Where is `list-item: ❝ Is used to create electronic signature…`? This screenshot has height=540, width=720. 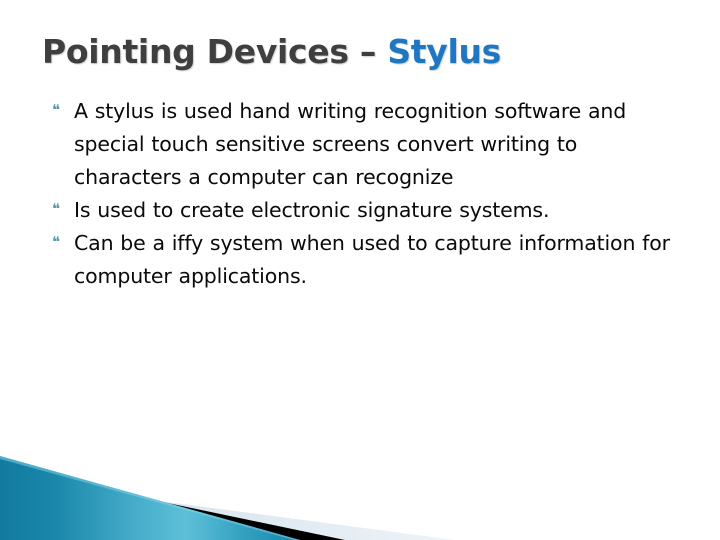 list-item: ❝ Is used to create electronic signature… is located at coordinates (365, 210).